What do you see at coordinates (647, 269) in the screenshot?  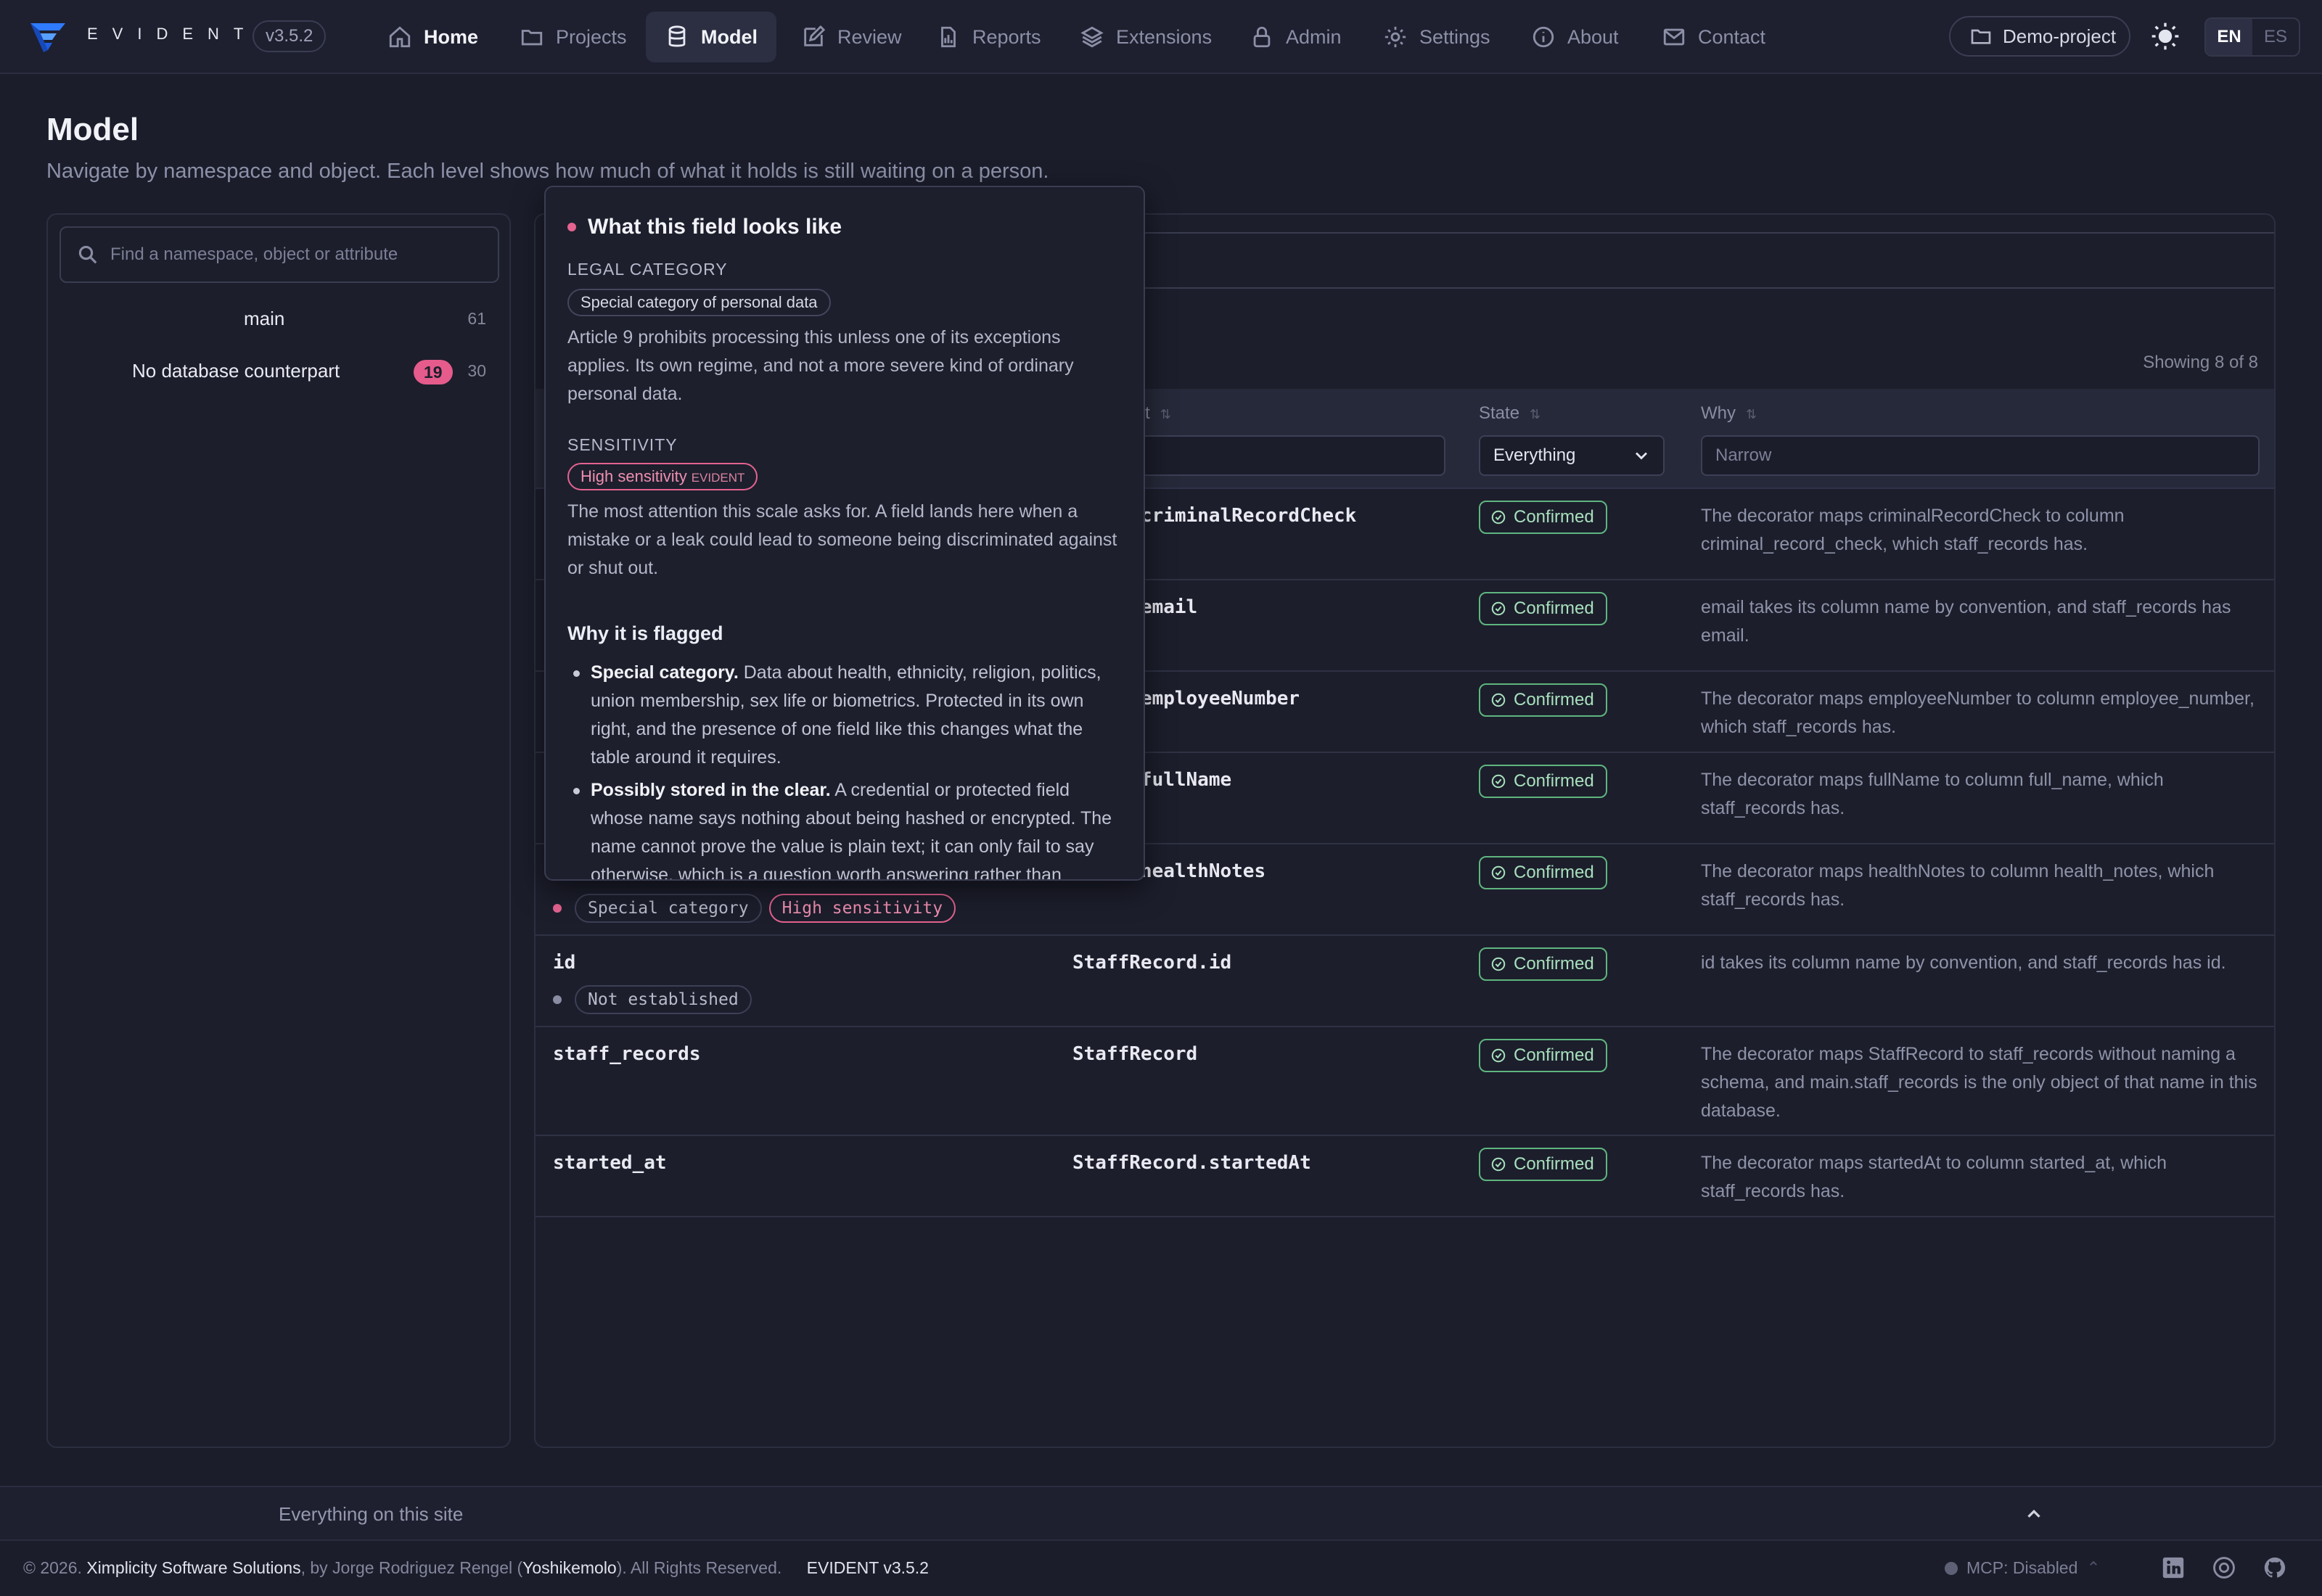 I see `legal-category-caption: LEGAL CATEGORY` at bounding box center [647, 269].